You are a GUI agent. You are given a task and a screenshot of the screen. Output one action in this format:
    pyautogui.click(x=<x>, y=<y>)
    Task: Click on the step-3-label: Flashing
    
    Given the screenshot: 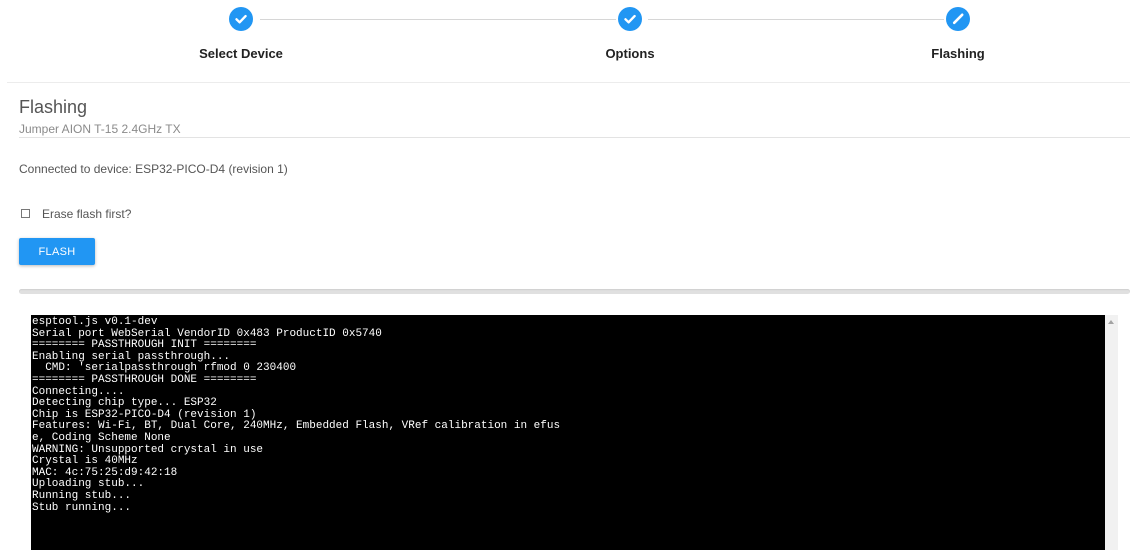 What is the action you would take?
    pyautogui.click(x=958, y=53)
    